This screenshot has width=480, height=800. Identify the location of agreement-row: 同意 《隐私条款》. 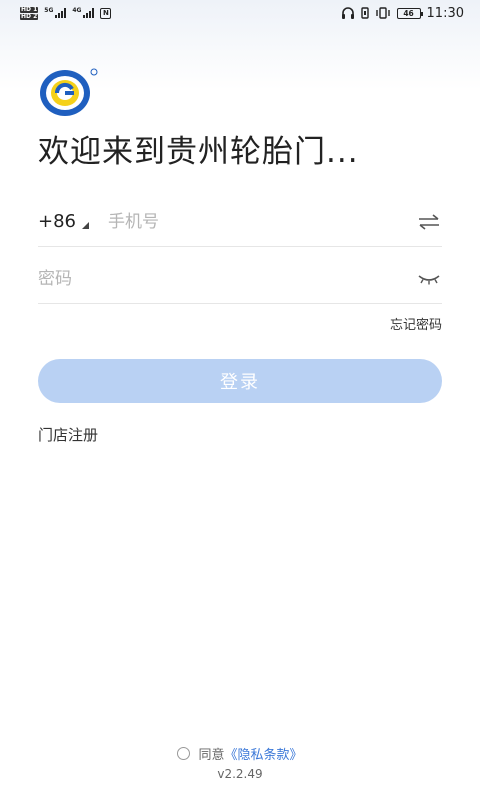
(240, 753).